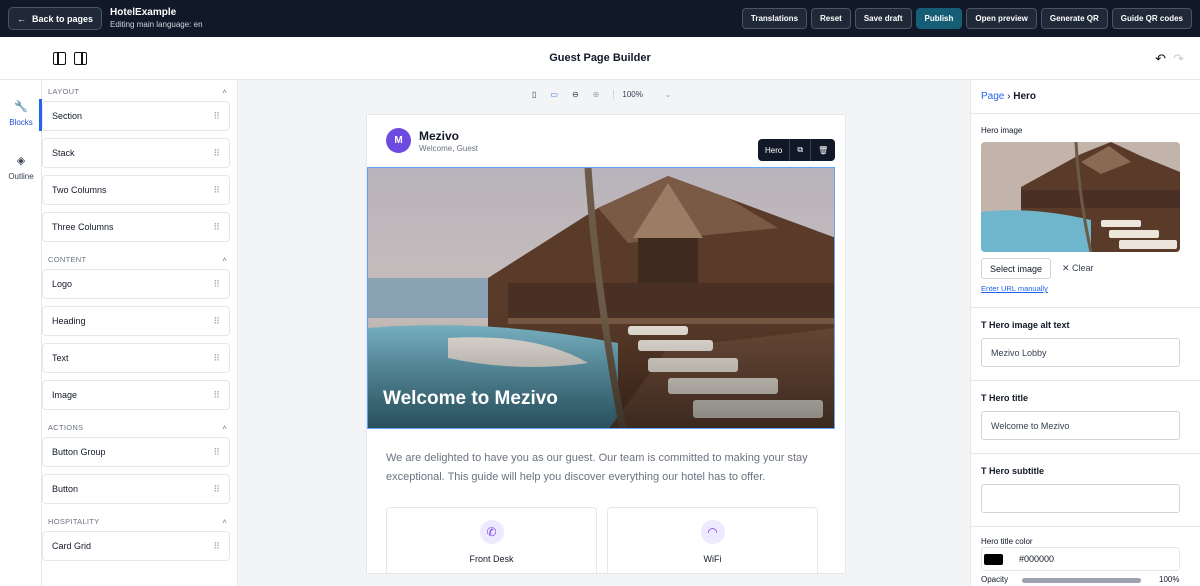  I want to click on category-label: LAYOUT, so click(64, 91).